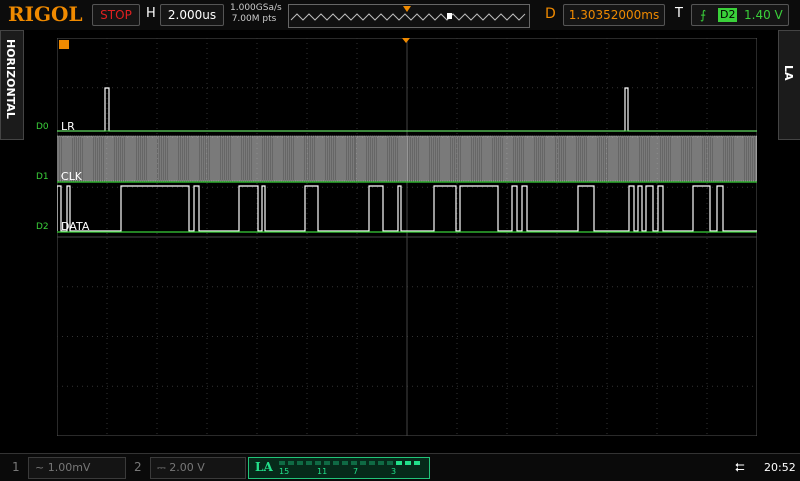 This screenshot has width=800, height=481. Describe the element at coordinates (679, 13) in the screenshot. I see `trigger-label: T` at that location.